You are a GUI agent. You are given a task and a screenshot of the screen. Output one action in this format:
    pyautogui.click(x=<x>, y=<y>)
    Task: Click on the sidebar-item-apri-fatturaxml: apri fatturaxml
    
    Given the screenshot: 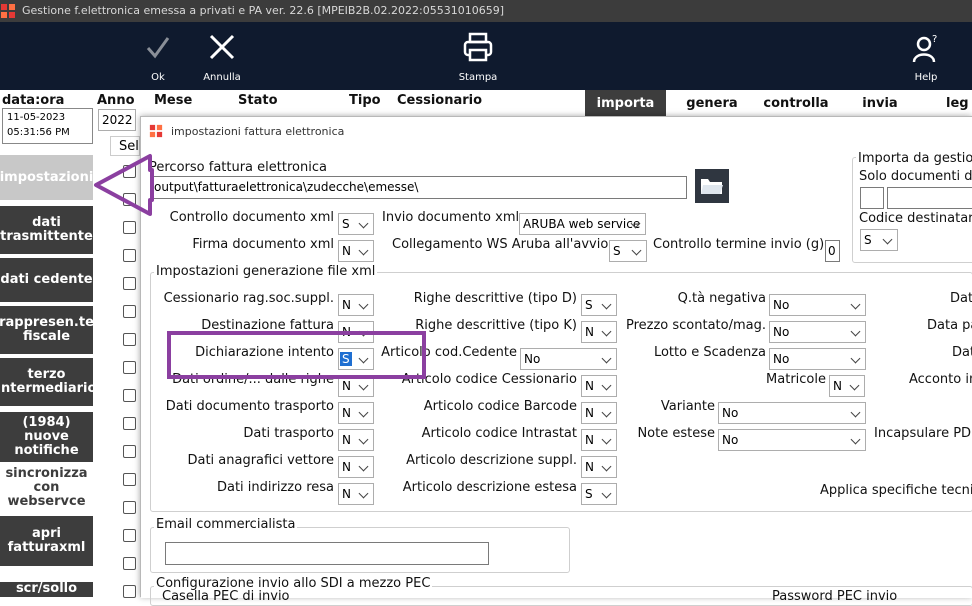 What is the action you would take?
    pyautogui.click(x=46, y=541)
    